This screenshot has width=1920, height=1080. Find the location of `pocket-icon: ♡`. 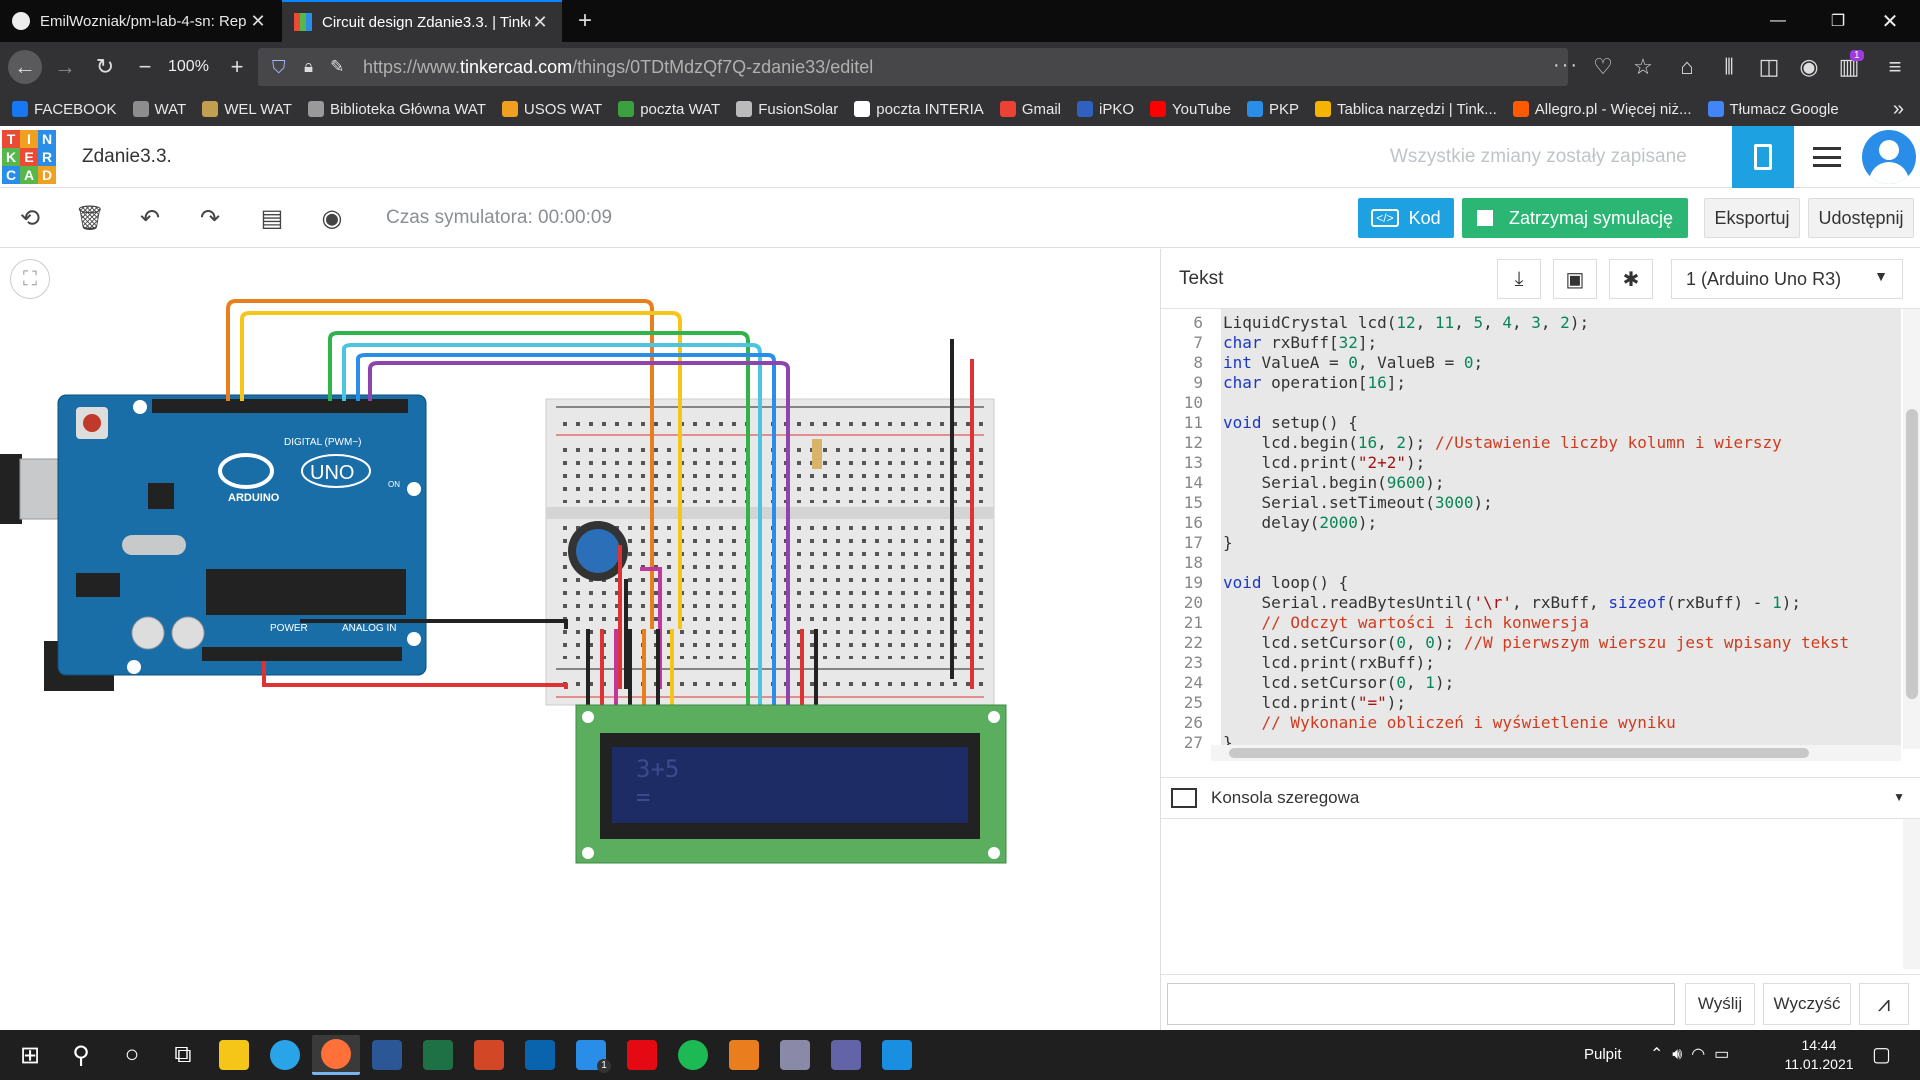

pocket-icon: ♡ is located at coordinates (1603, 67).